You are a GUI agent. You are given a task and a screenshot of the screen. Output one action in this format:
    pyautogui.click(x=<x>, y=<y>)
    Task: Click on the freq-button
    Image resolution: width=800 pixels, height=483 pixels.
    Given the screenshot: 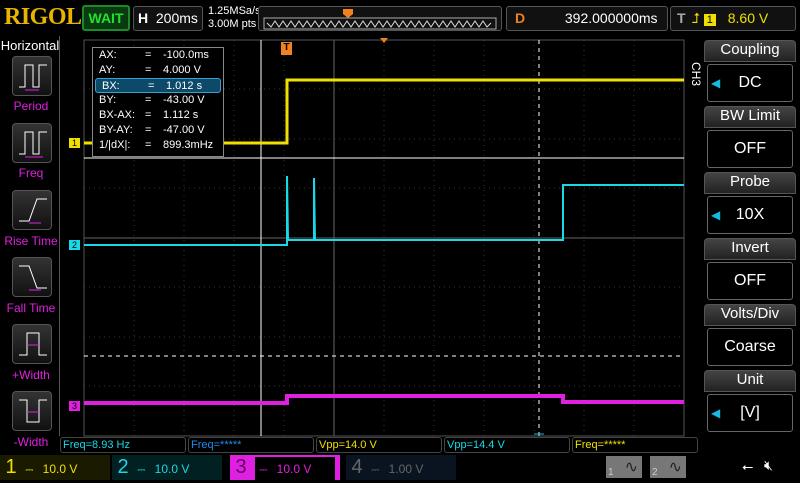 What is the action you would take?
    pyautogui.click(x=32, y=143)
    